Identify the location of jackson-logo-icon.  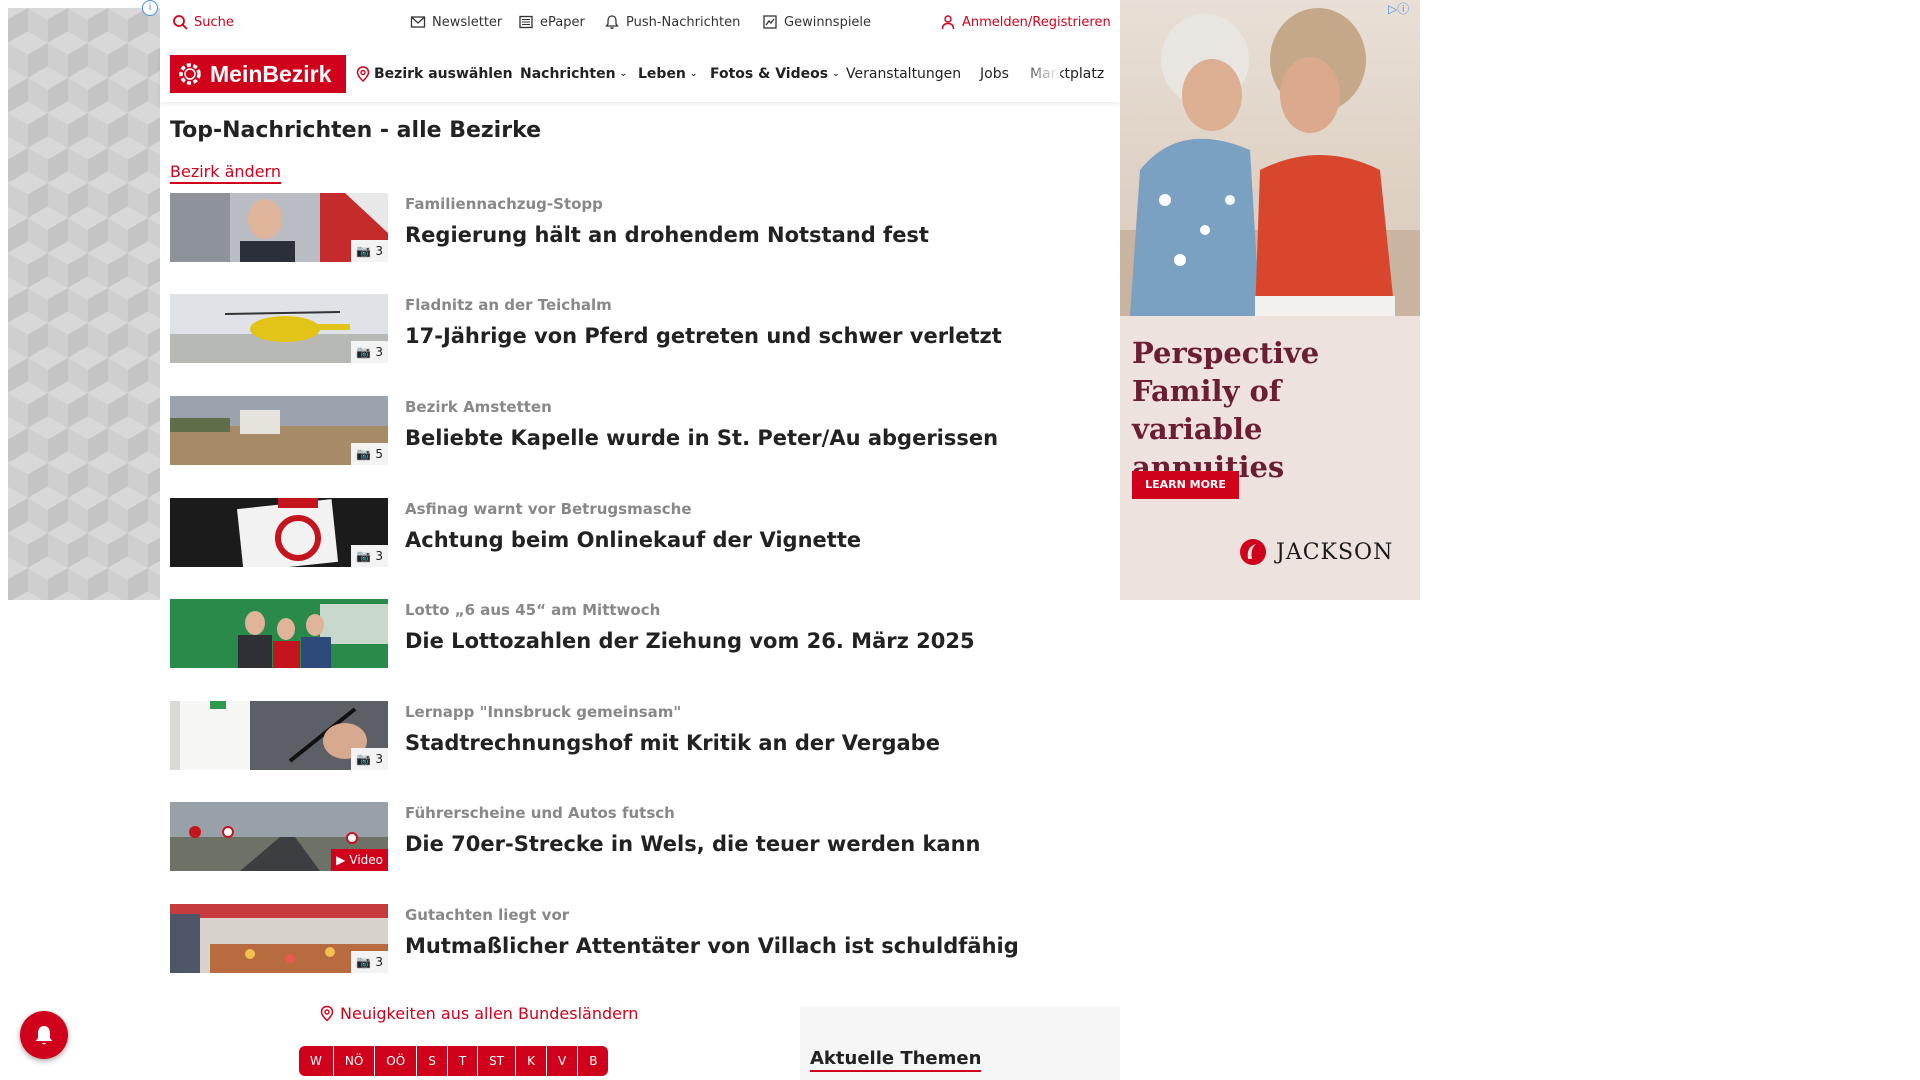
(1253, 552).